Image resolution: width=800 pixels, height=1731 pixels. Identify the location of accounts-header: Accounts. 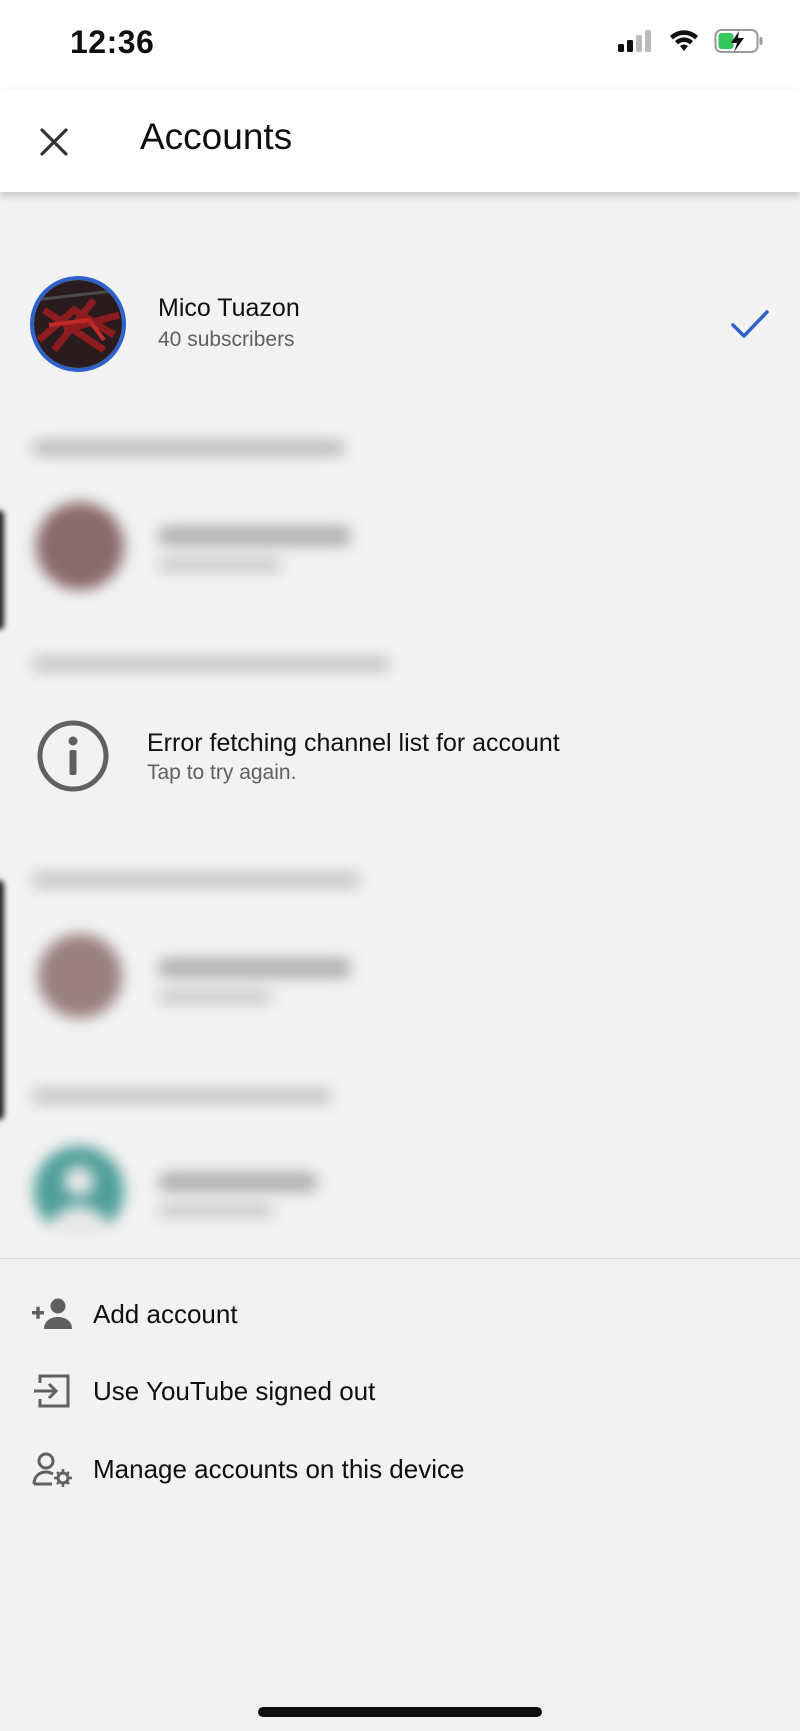
(400, 141).